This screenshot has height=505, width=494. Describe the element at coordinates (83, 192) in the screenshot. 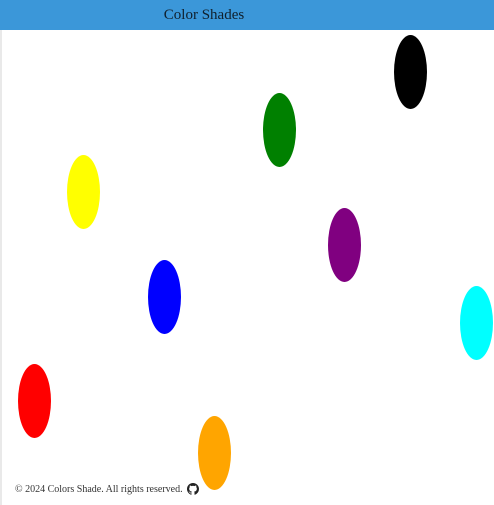

I see `color-blob-yellow` at that location.